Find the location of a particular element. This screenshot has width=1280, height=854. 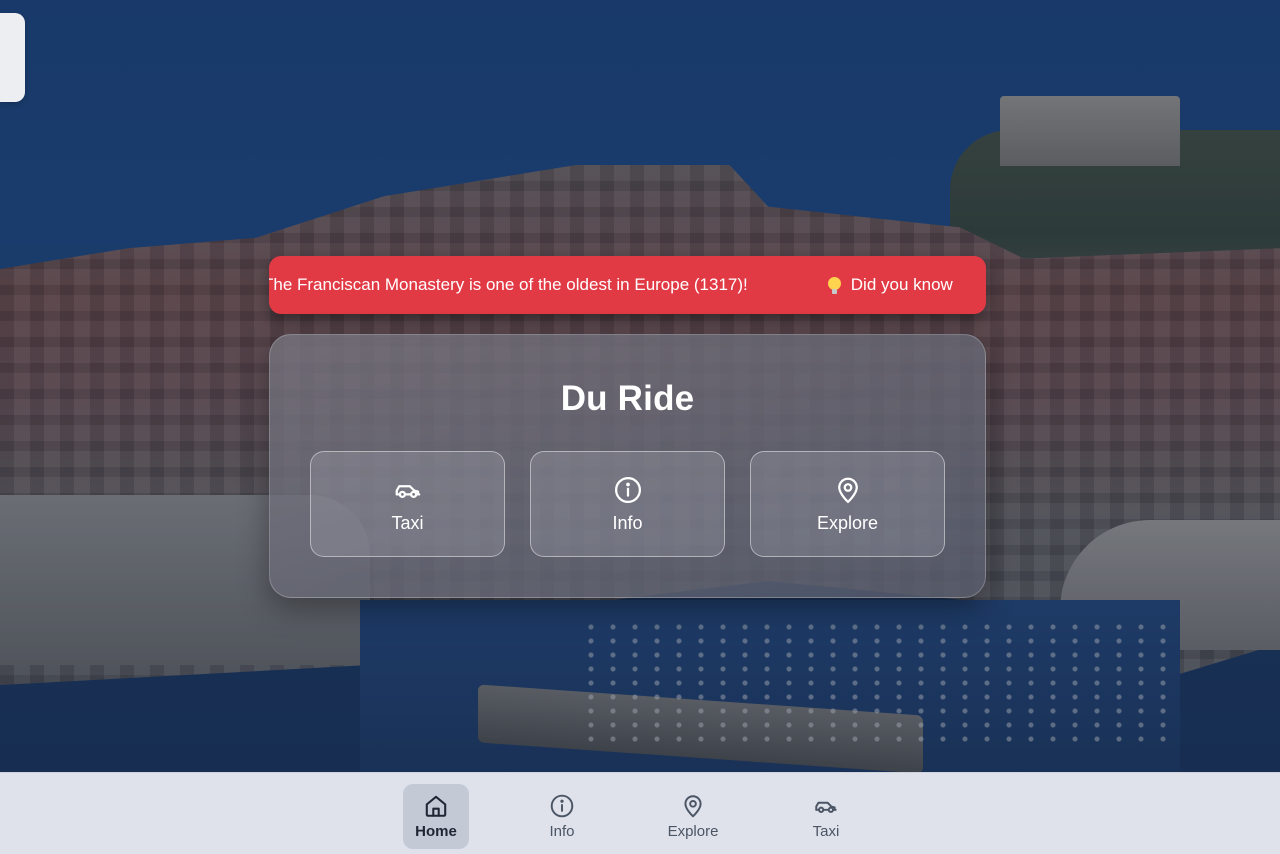

home-icon is located at coordinates (436, 806).